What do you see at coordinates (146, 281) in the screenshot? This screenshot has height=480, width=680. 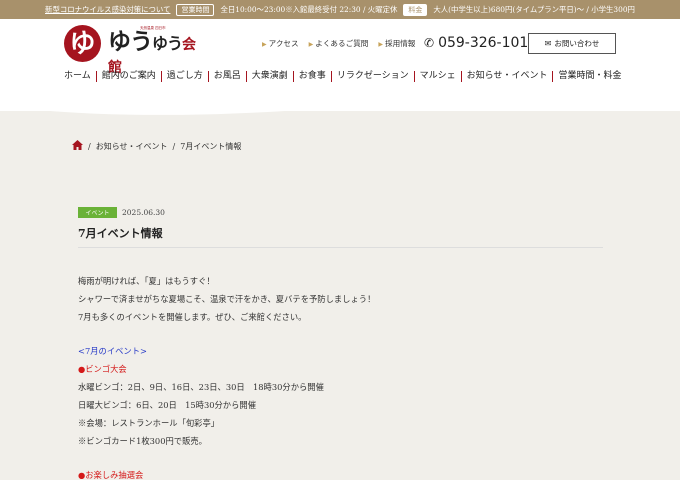 I see `intro-line: 梅雨が明ければ、「夏」はもうすぐ！` at bounding box center [146, 281].